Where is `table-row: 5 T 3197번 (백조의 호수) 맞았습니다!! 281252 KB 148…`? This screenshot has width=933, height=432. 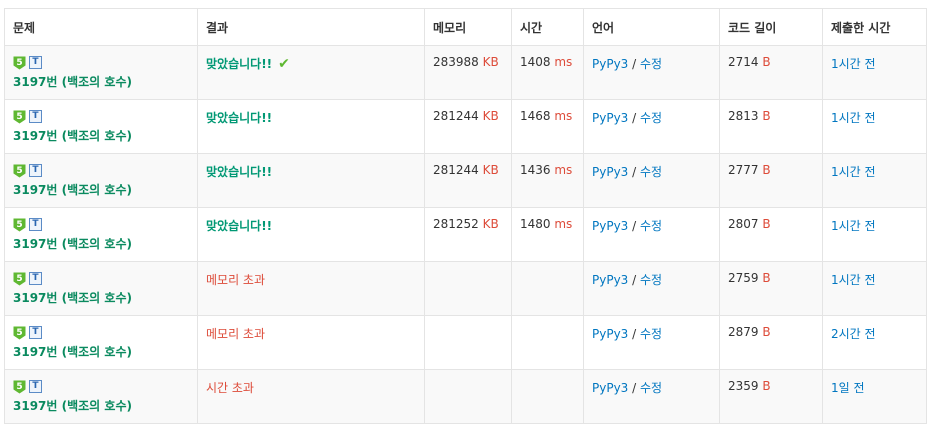 table-row: 5 T 3197번 (백조의 호수) 맞았습니다!! 281252 KB 148… is located at coordinates (465, 234).